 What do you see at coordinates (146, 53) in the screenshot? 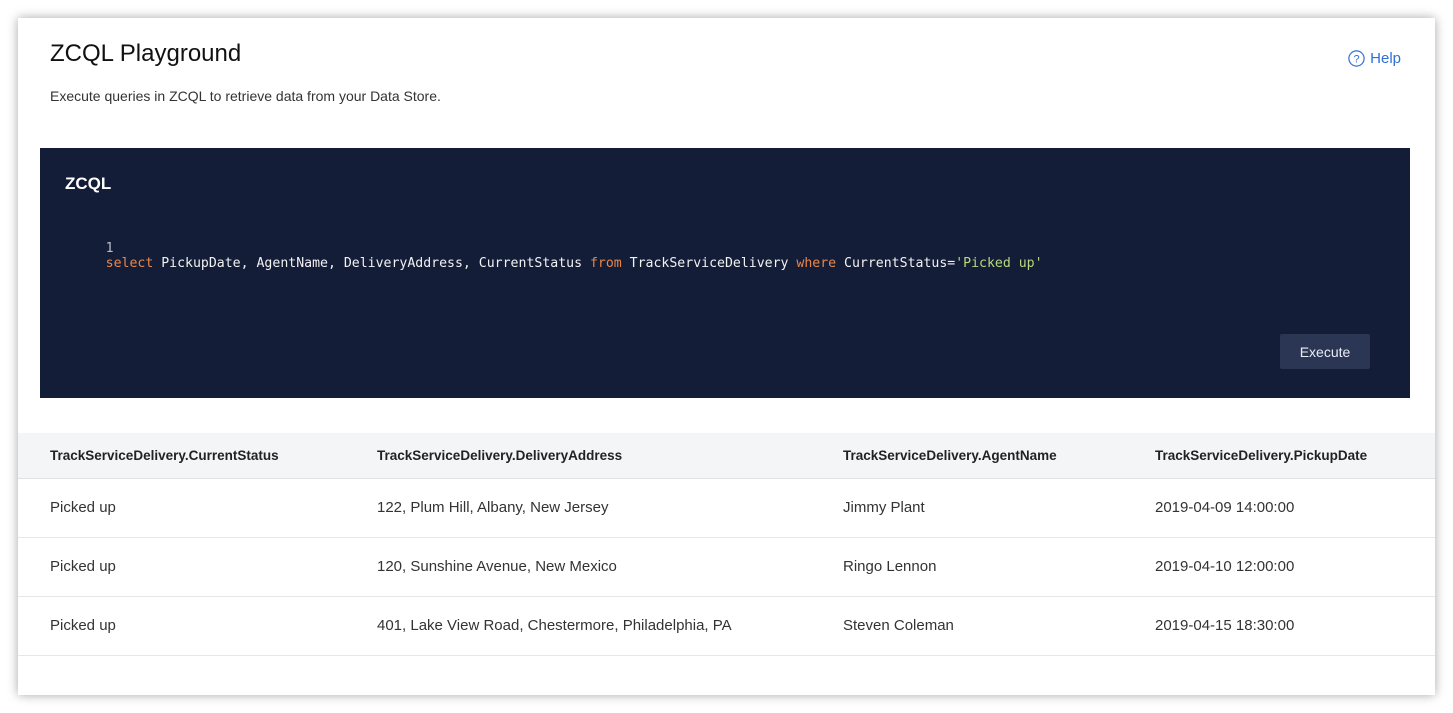
I see `page-title: ZCQL Playground` at bounding box center [146, 53].